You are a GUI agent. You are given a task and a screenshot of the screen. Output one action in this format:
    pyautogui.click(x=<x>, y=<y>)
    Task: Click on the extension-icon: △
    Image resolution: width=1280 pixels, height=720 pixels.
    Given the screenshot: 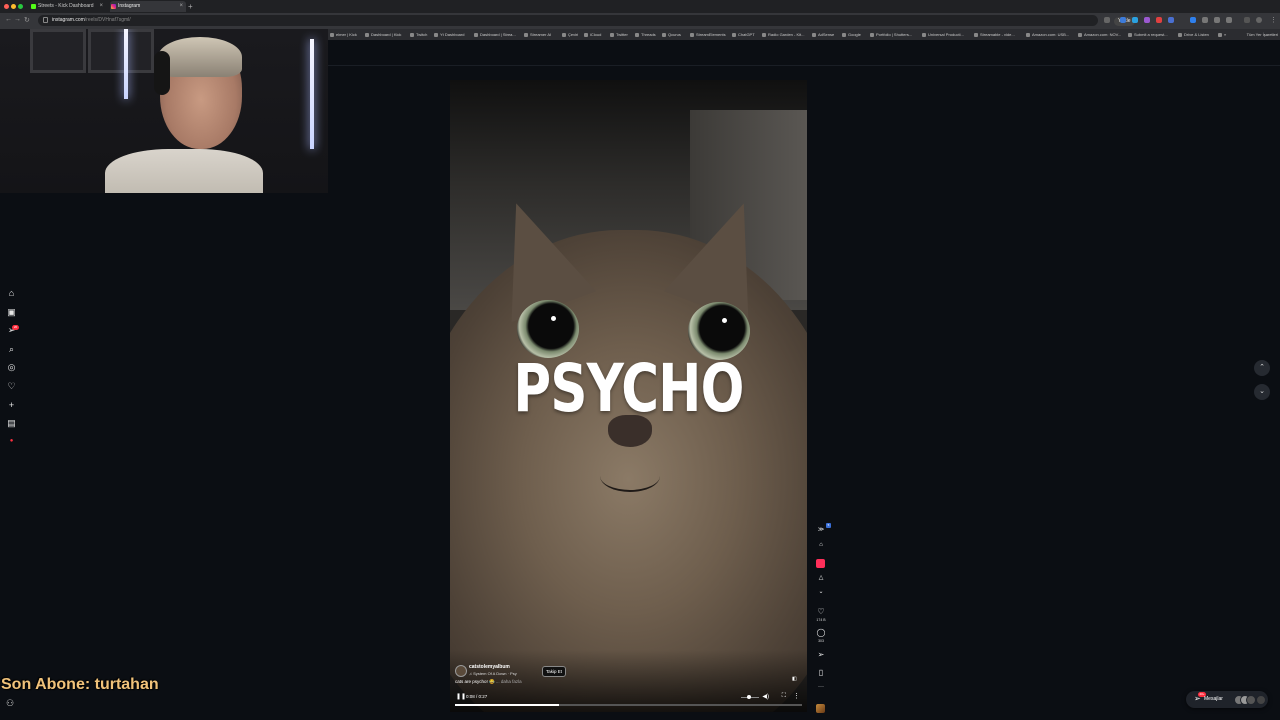 What is the action you would take?
    pyautogui.click(x=821, y=577)
    